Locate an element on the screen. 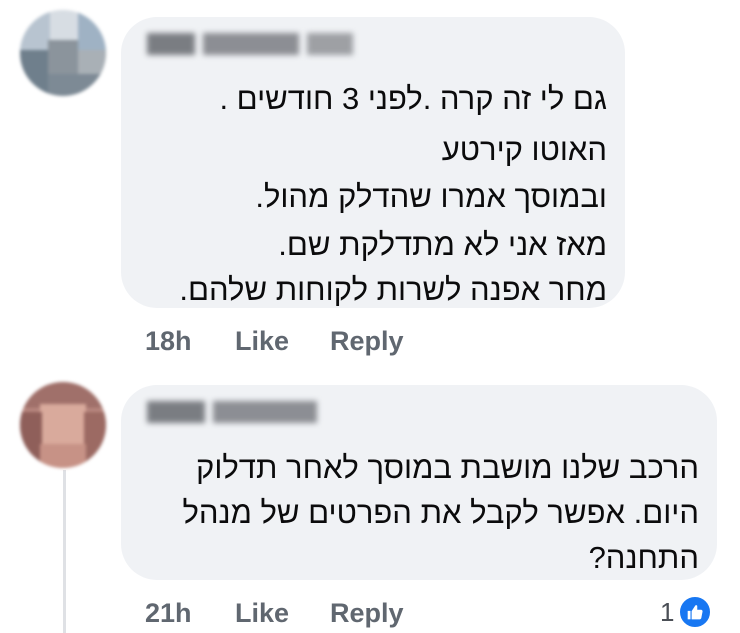  comment-timestamp: 21h is located at coordinates (168, 613).